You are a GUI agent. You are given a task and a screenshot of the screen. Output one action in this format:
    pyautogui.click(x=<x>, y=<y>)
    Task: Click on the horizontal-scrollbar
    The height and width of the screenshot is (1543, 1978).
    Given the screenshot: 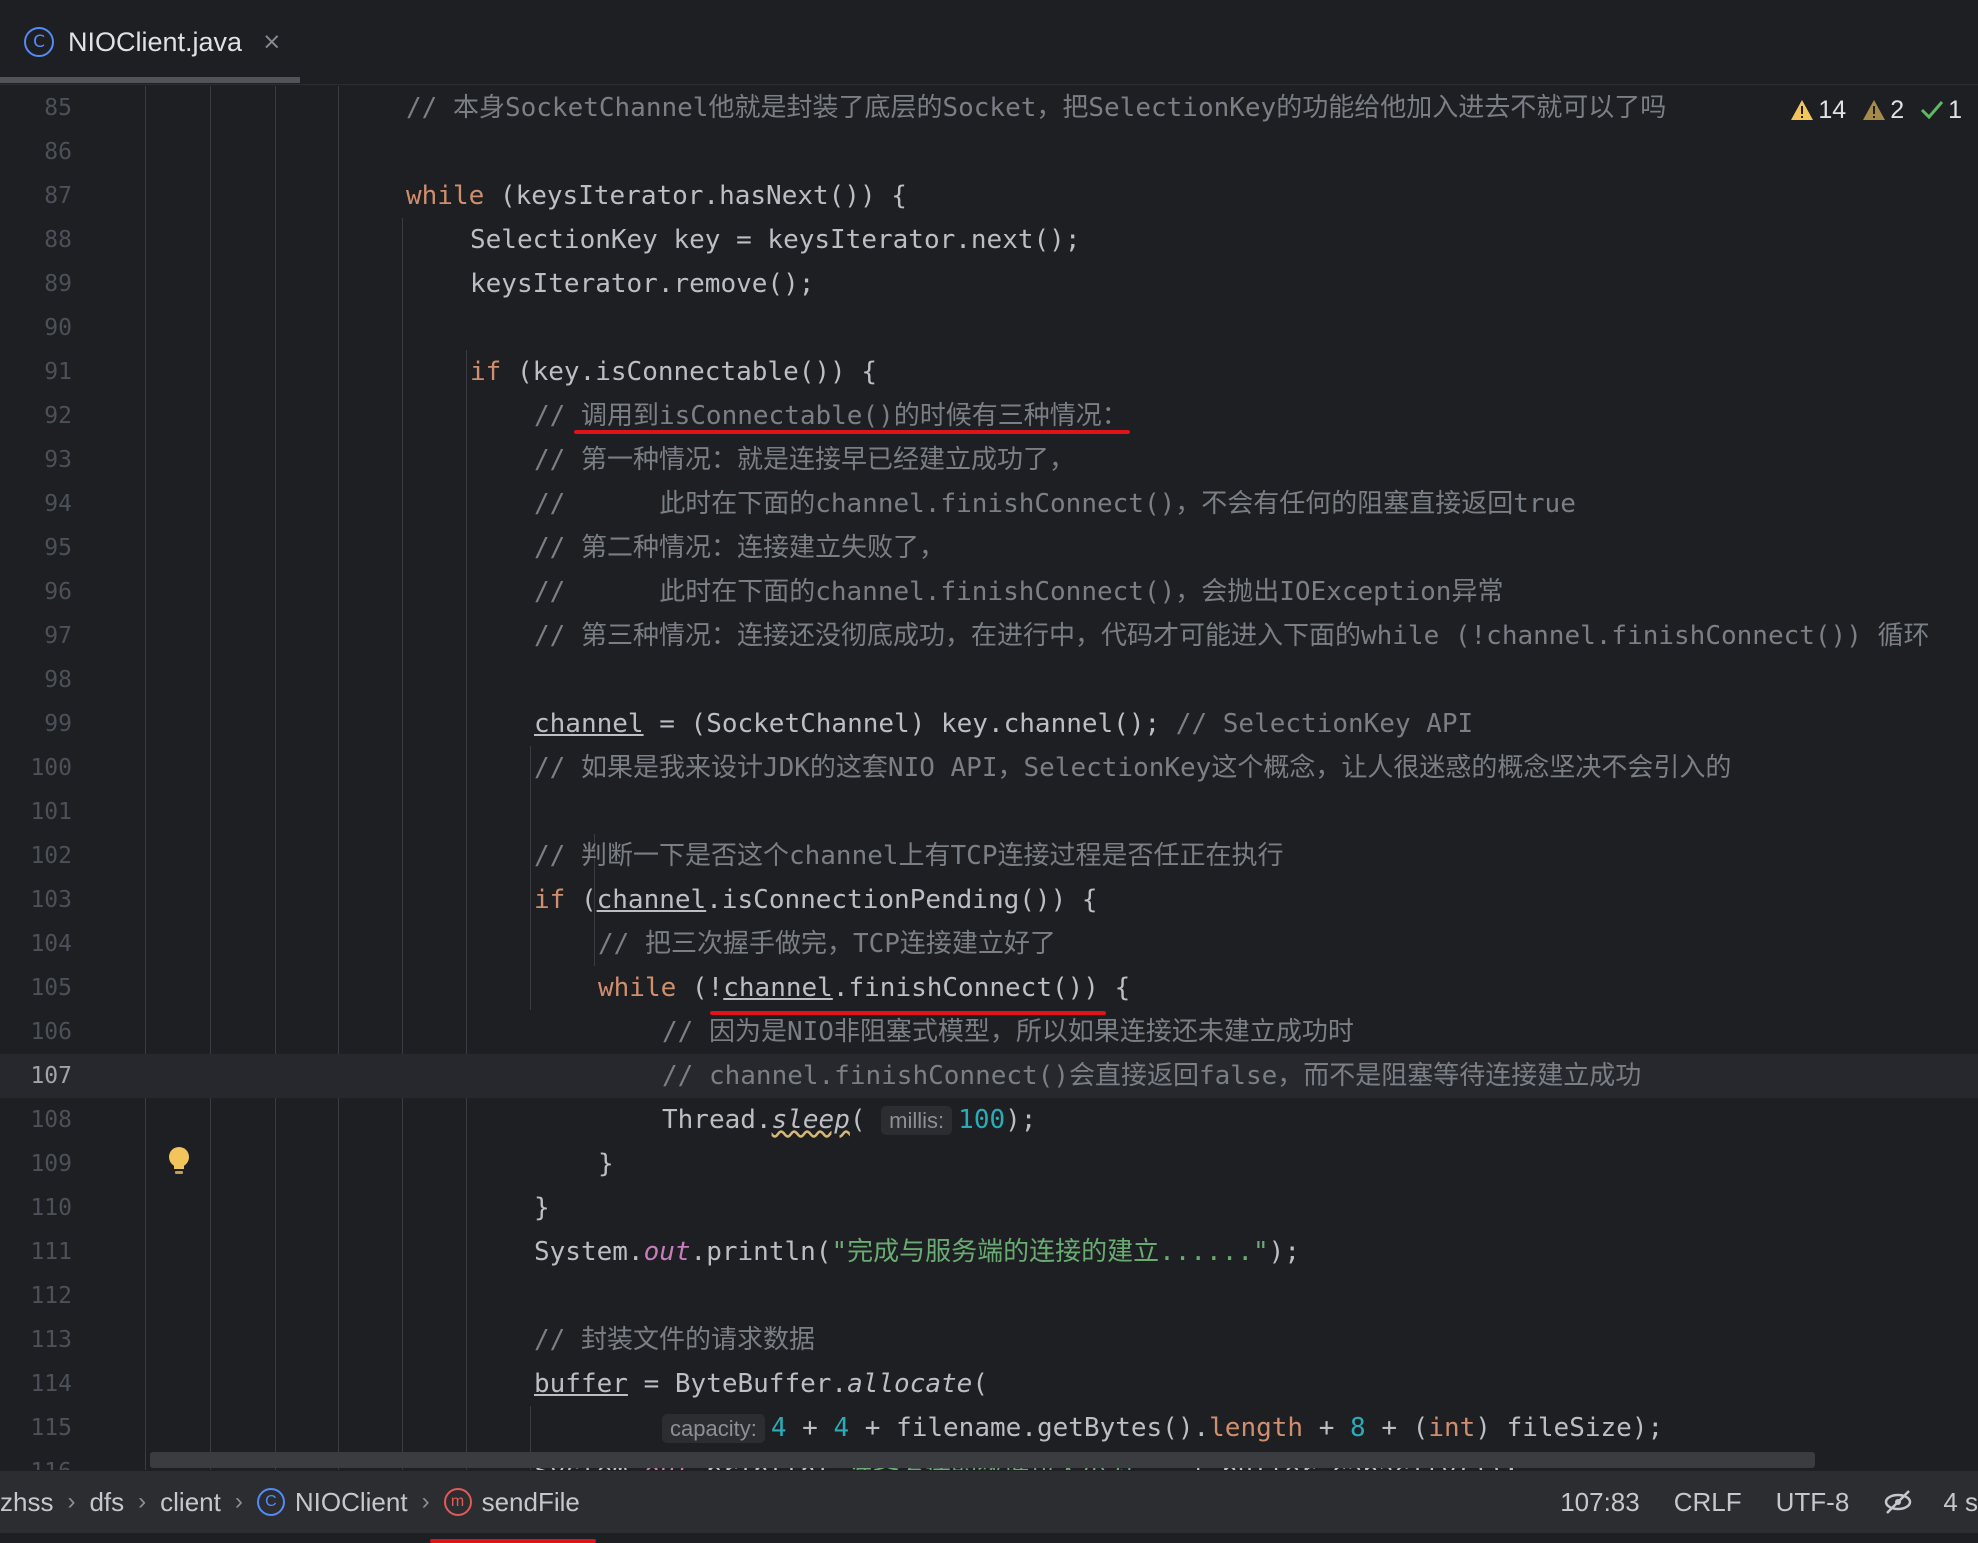 What is the action you would take?
    pyautogui.click(x=982, y=1460)
    